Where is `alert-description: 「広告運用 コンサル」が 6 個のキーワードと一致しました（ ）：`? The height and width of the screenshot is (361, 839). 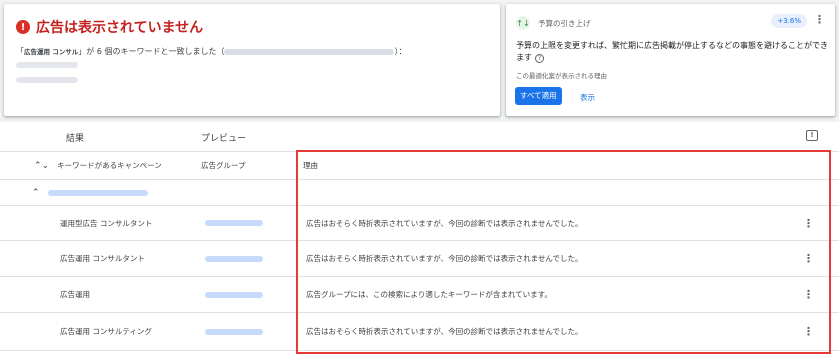
alert-description: 「広告運用 コンサル」が 6 個のキーワードと一致しました（ ）： is located at coordinates (211, 51).